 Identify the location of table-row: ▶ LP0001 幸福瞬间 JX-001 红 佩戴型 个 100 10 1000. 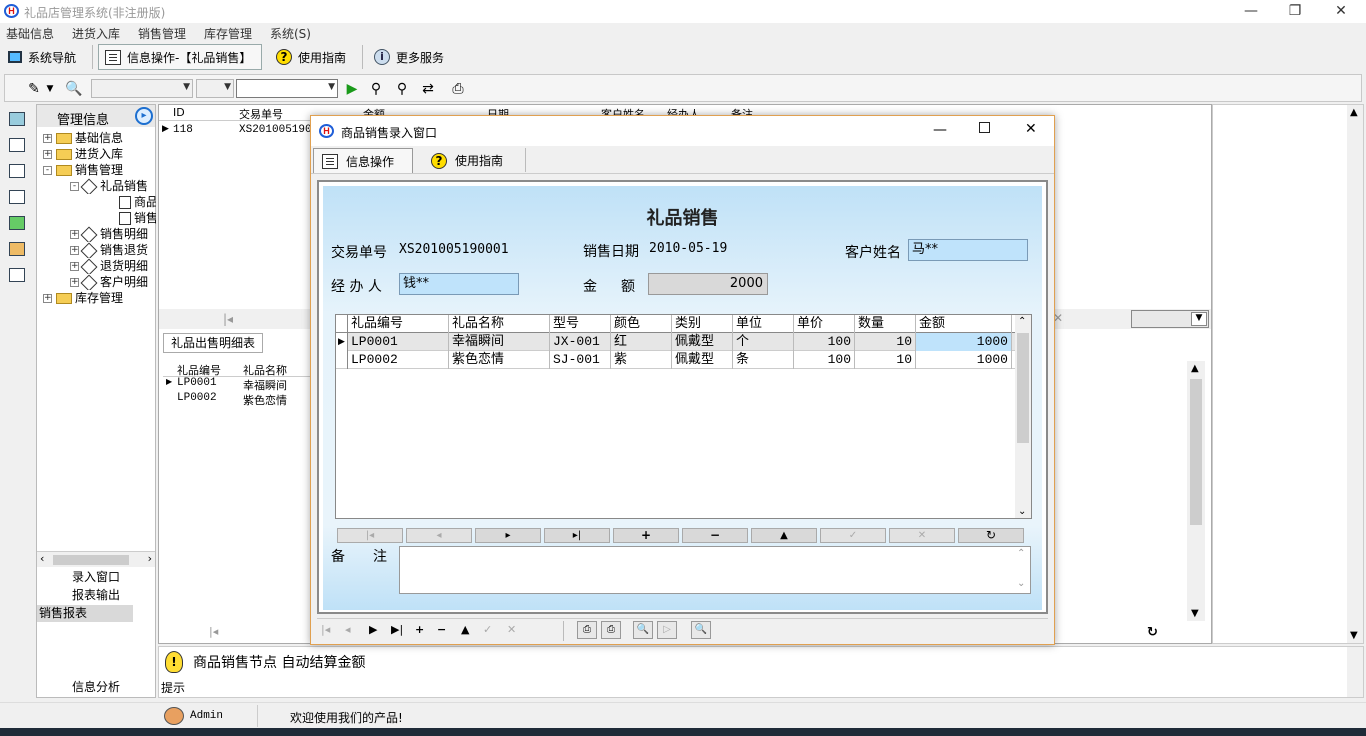
(676, 342).